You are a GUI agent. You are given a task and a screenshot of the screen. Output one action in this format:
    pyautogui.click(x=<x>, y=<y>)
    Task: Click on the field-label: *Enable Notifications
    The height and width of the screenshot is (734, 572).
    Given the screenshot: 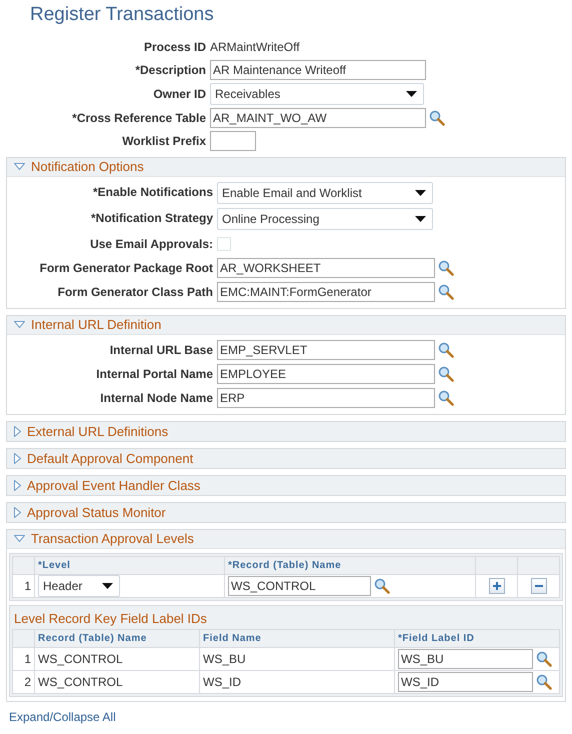 What is the action you would take?
    pyautogui.click(x=152, y=192)
    